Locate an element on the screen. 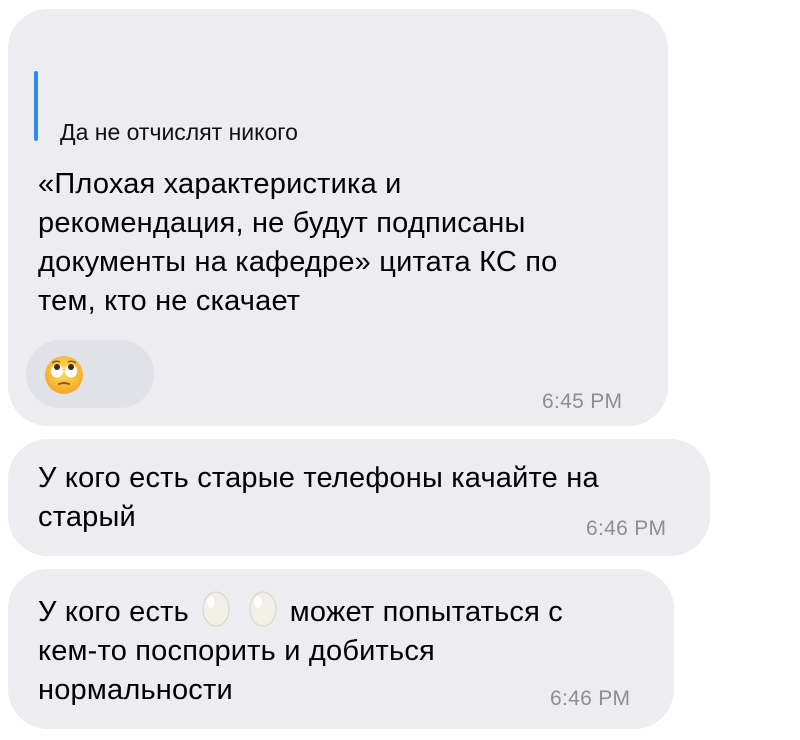 Image resolution: width=800 pixels, height=740 pixels. message-line: документы на кафедре» цитата КС по is located at coordinates (298, 262).